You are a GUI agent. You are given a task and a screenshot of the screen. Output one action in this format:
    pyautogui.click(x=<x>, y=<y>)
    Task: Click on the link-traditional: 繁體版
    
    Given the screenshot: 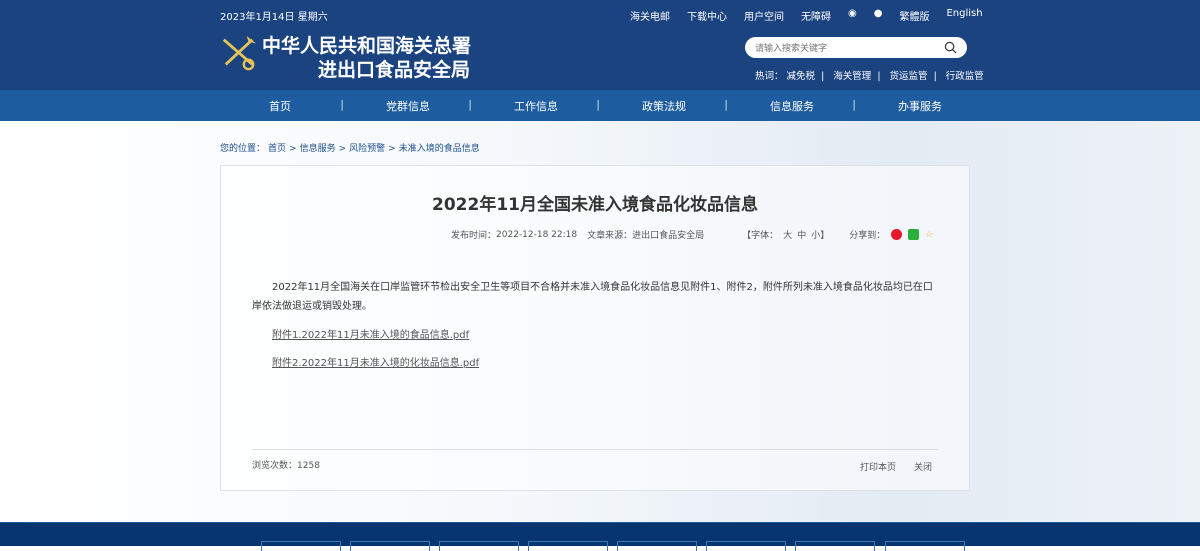 What is the action you would take?
    pyautogui.click(x=914, y=15)
    